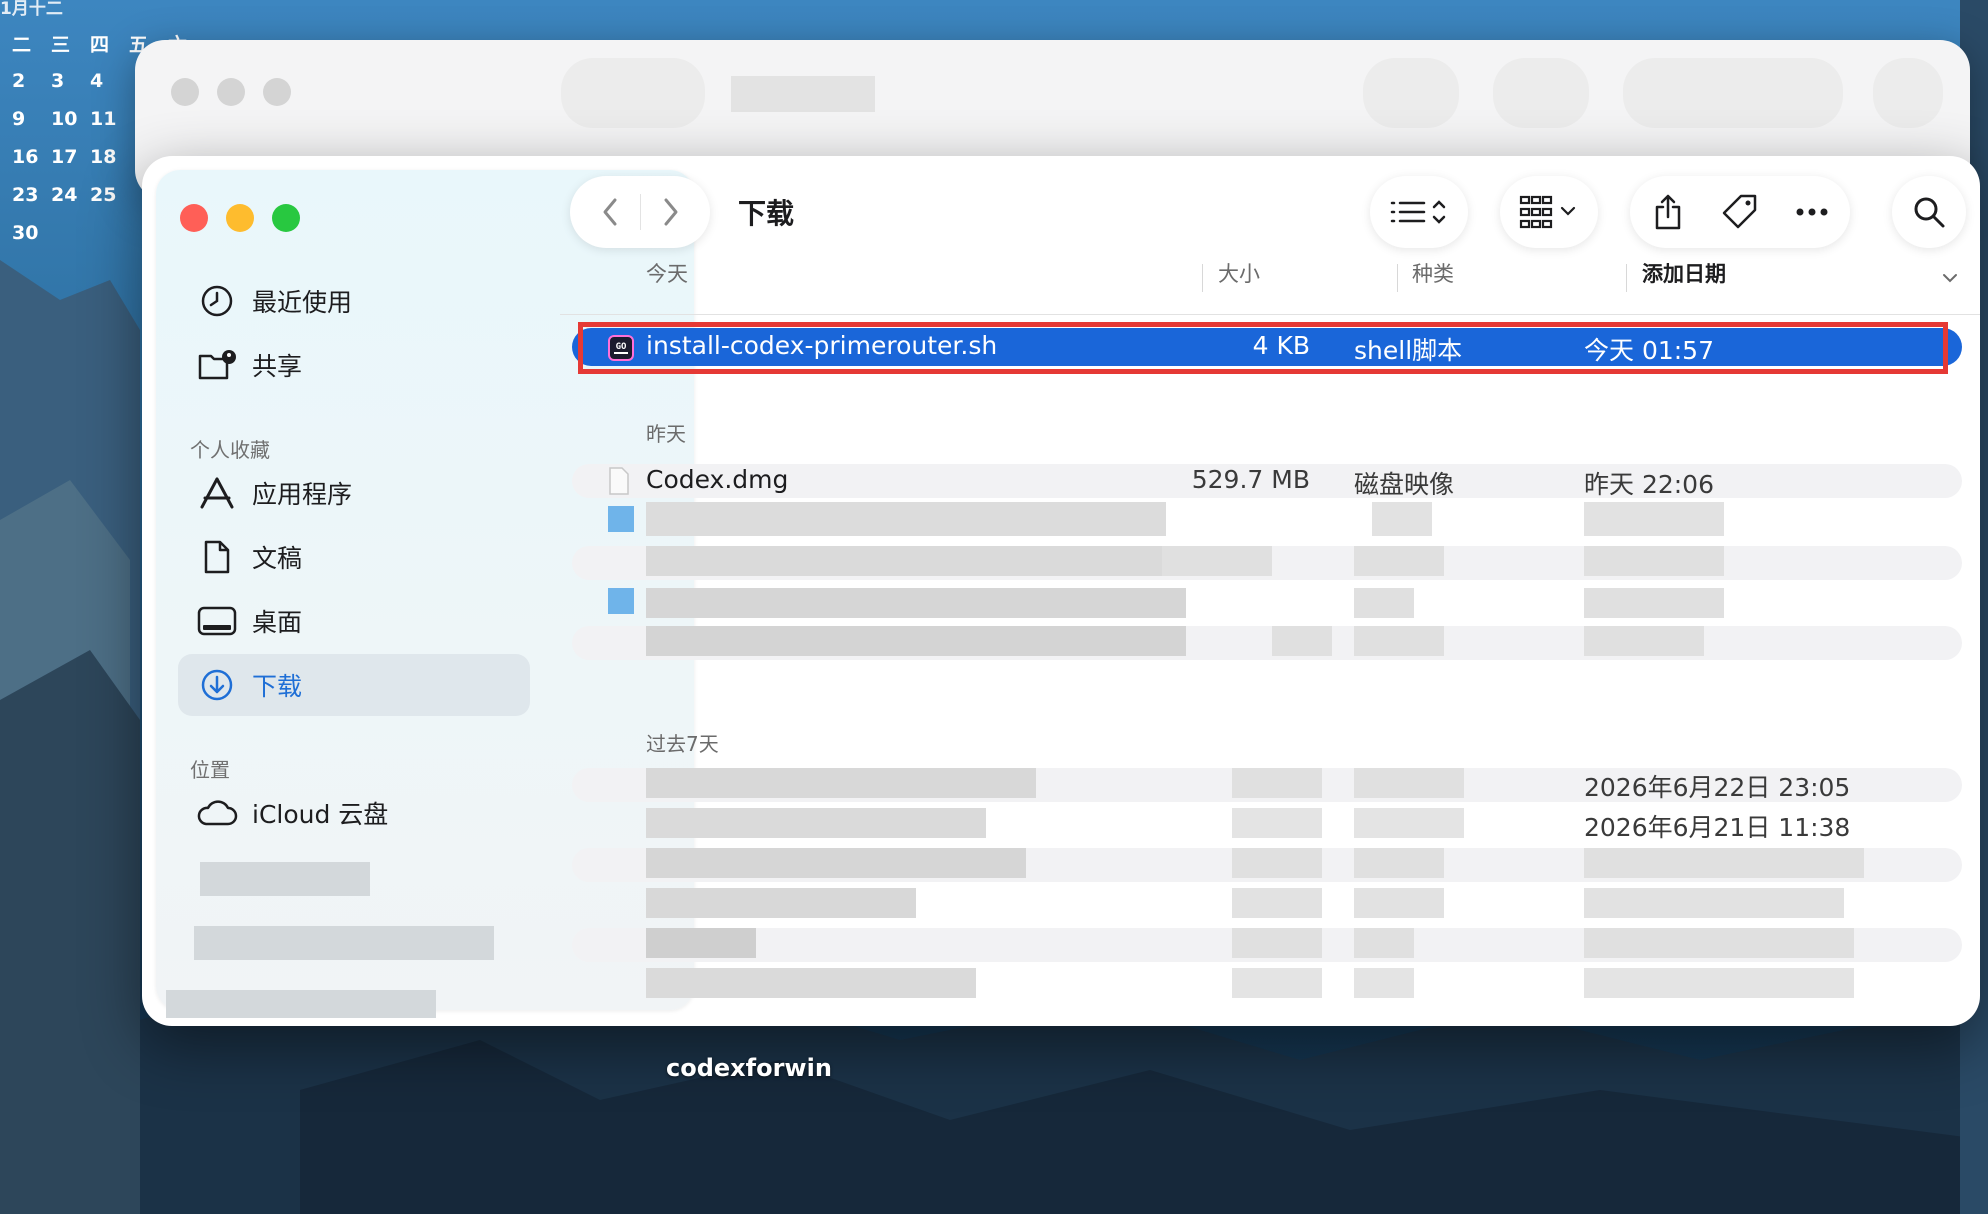 The height and width of the screenshot is (1214, 1988). I want to click on ellipsis-icon, so click(1812, 212).